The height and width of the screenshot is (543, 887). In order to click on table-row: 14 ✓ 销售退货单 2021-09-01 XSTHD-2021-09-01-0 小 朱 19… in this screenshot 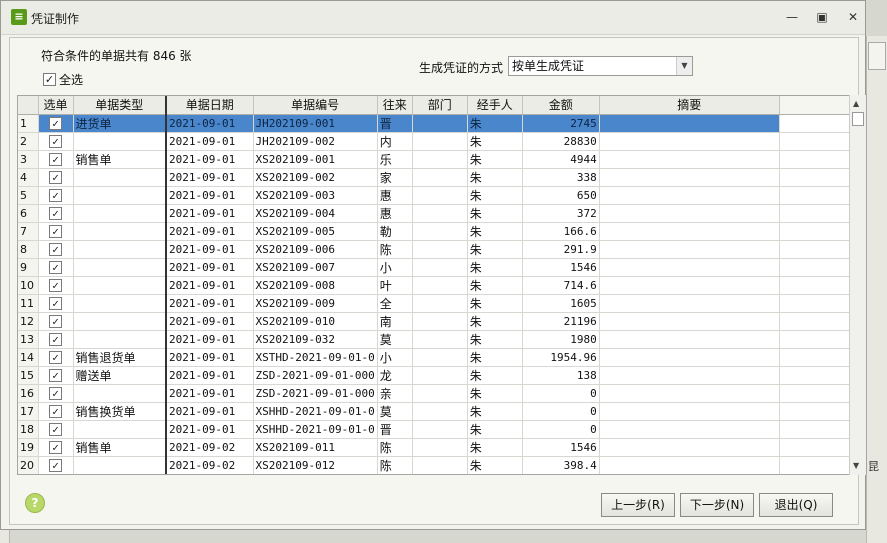, I will do `click(440, 357)`.